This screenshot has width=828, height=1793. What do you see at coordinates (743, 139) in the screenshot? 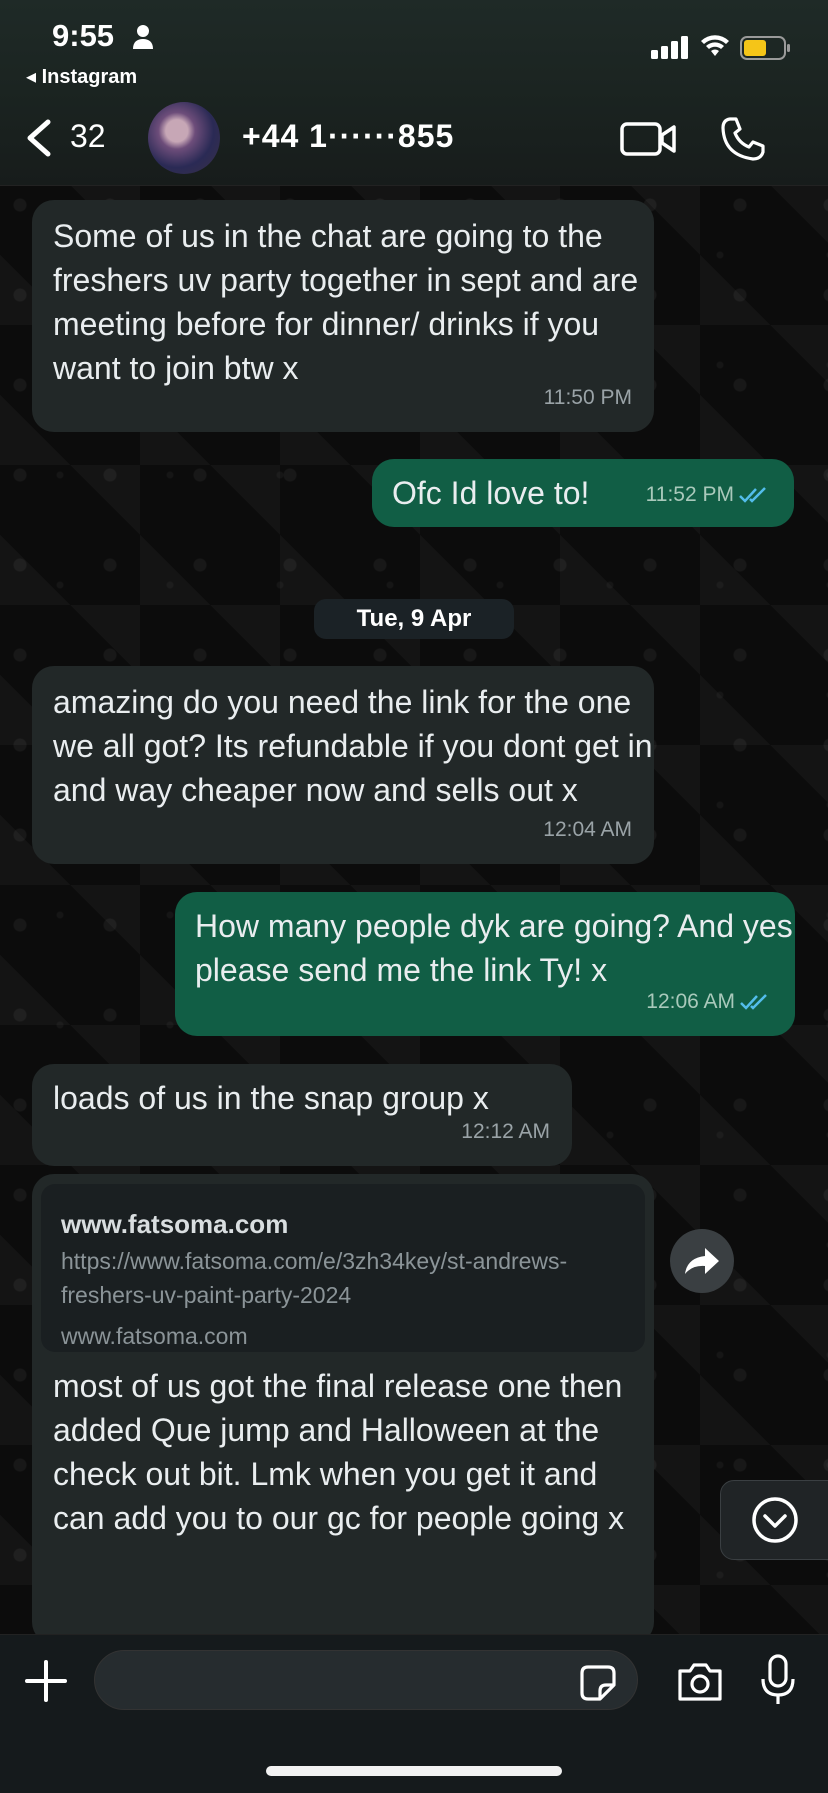
I see `phone-call-icon` at bounding box center [743, 139].